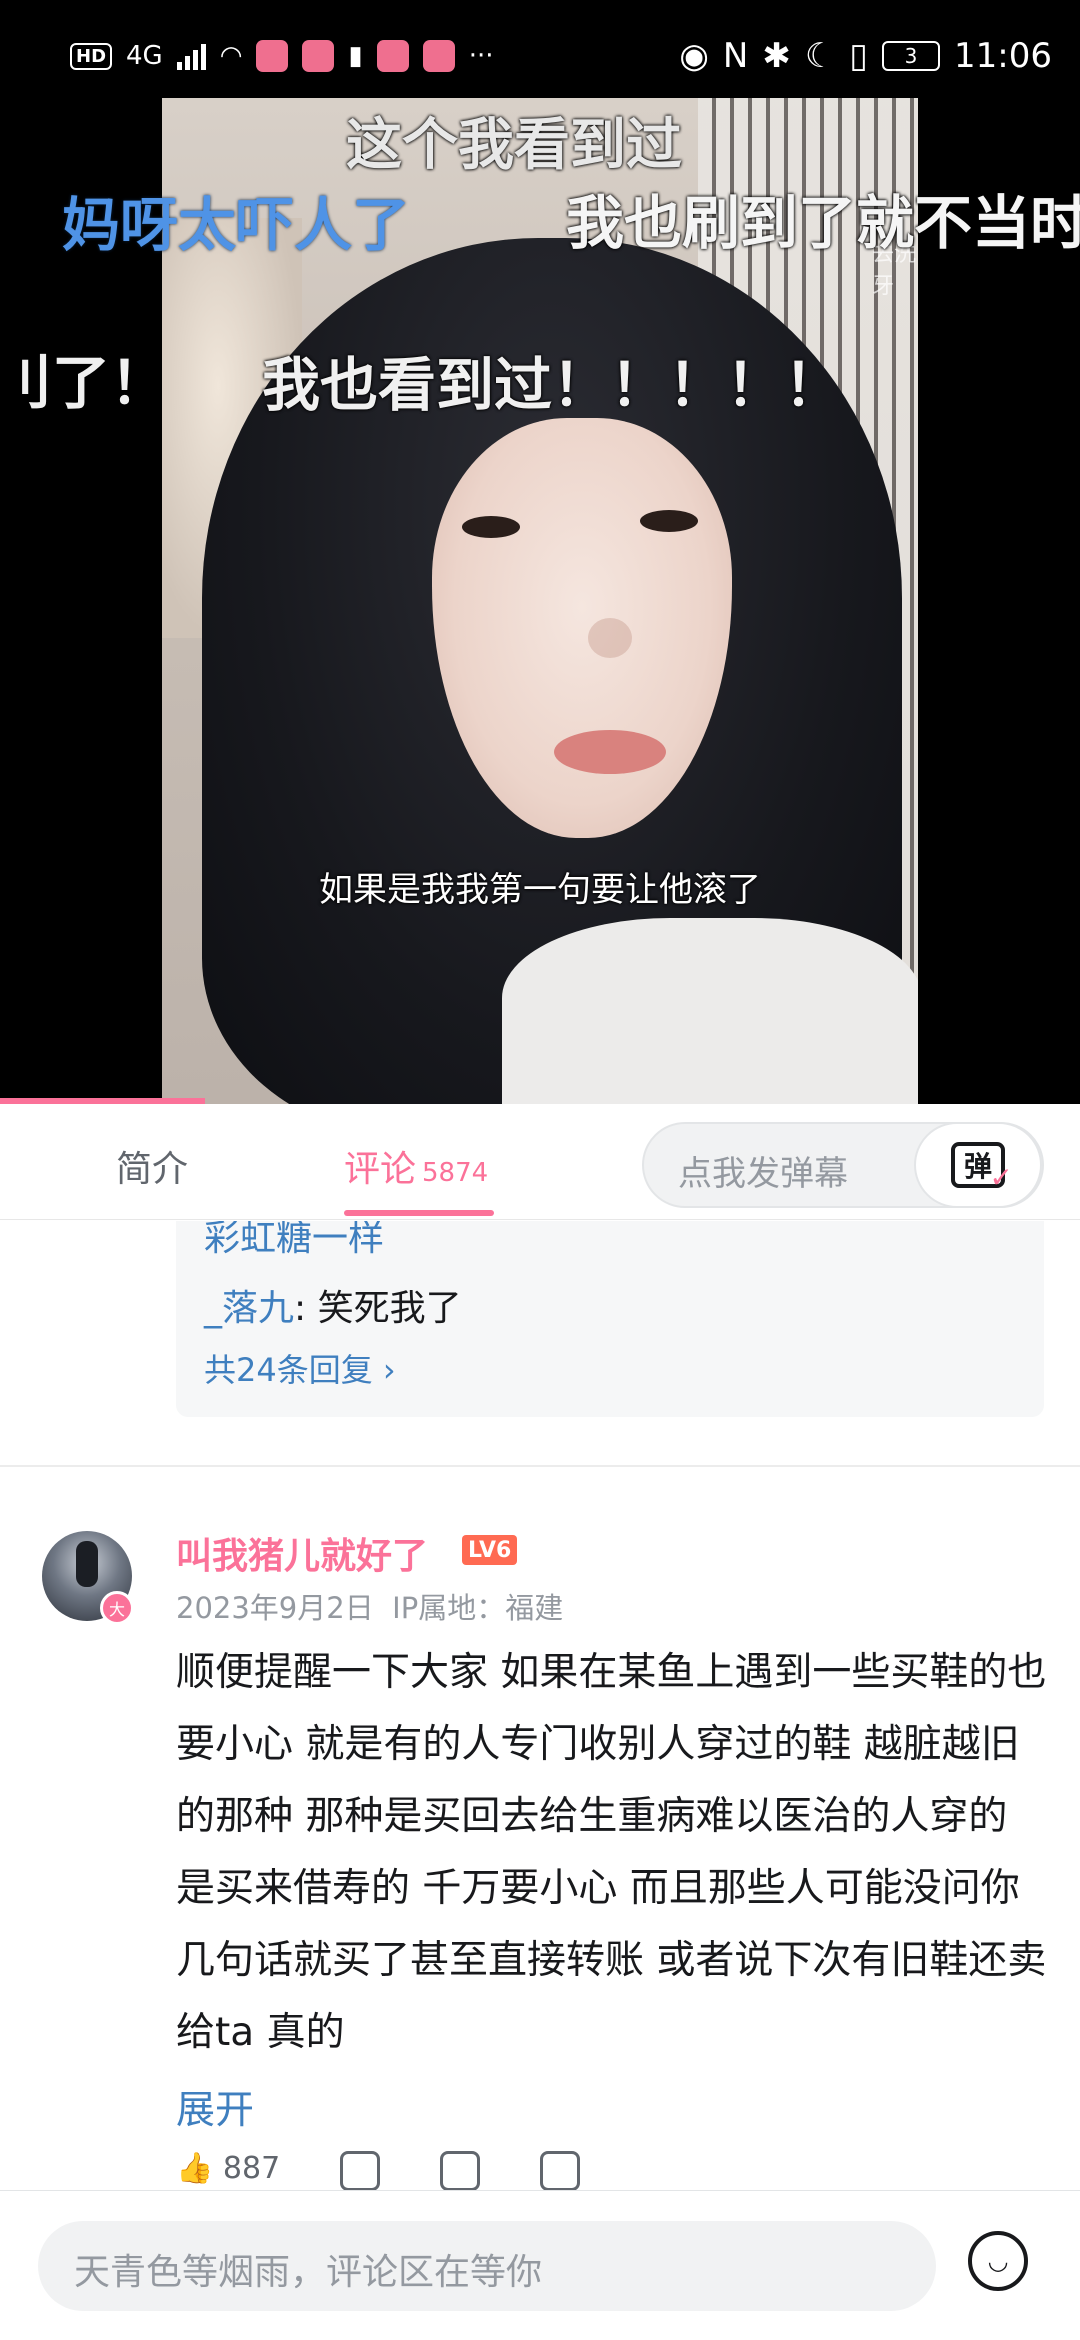  What do you see at coordinates (419, 1213) in the screenshot?
I see `active-tab-indicator` at bounding box center [419, 1213].